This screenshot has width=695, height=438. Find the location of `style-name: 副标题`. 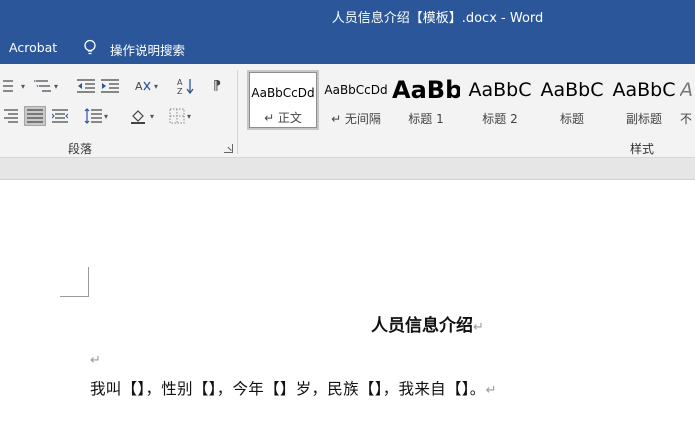

style-name: 副标题 is located at coordinates (643, 119).